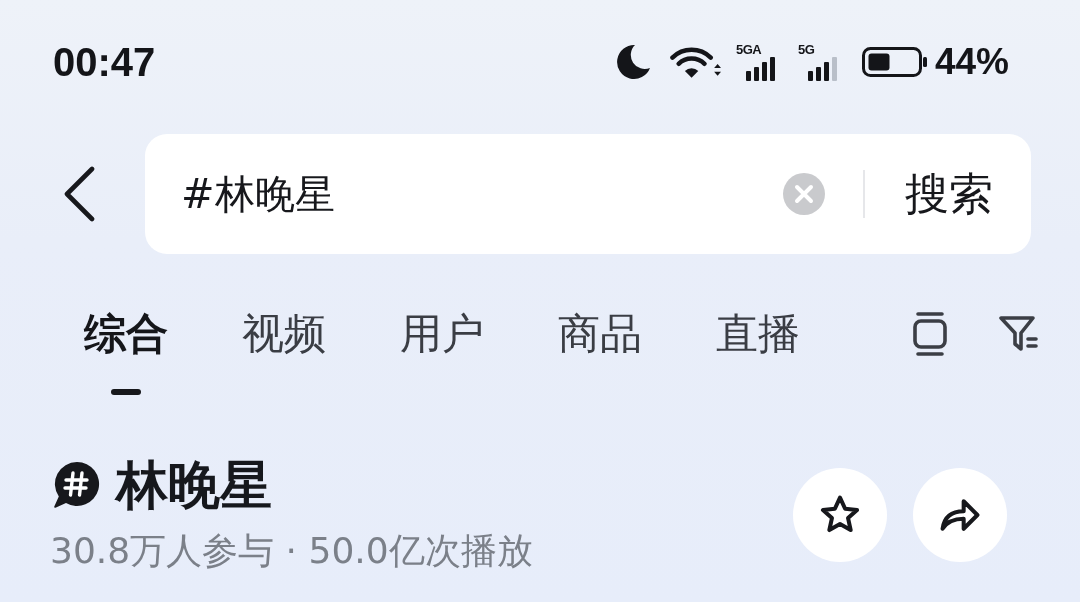 Image resolution: width=1080 pixels, height=602 pixels. I want to click on back-chevron-icon, so click(79, 194).